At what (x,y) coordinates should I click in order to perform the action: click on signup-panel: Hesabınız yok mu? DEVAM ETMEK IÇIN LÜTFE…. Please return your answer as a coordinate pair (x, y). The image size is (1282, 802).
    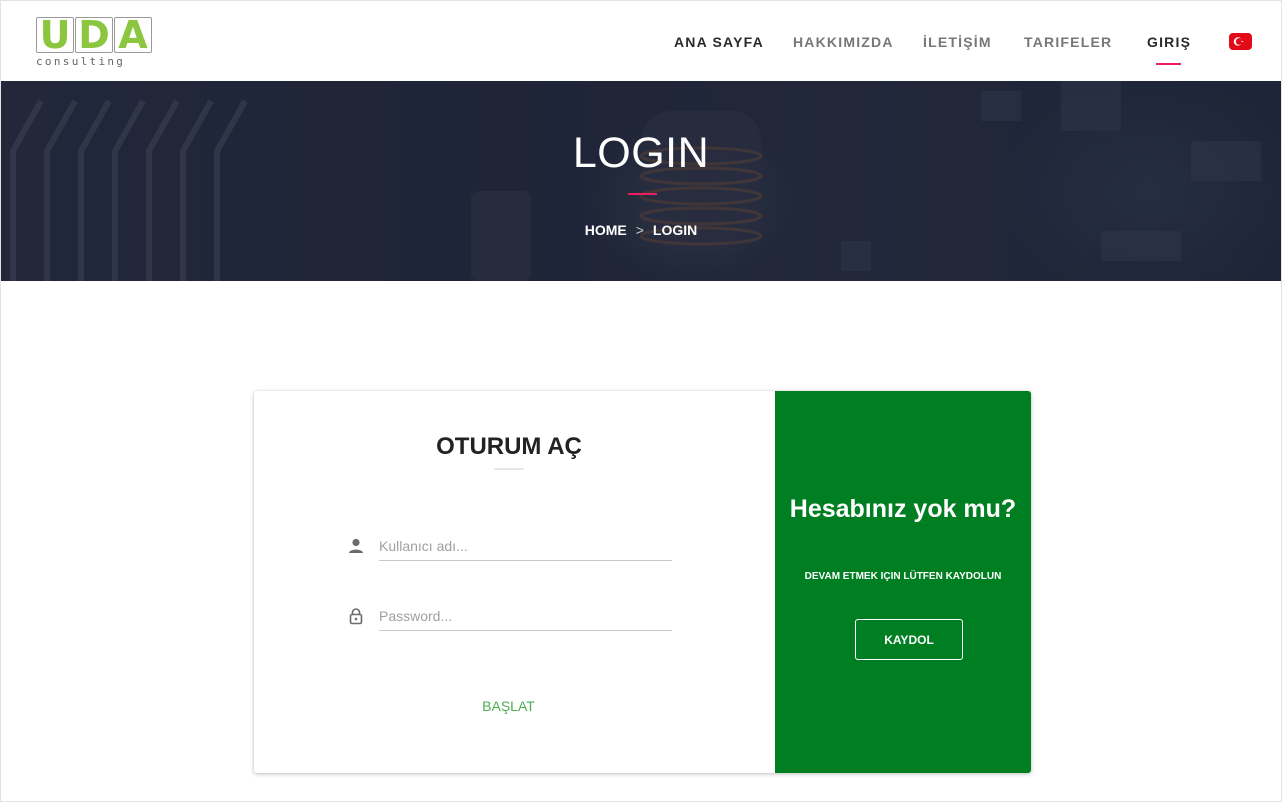
    Looking at the image, I should click on (903, 582).